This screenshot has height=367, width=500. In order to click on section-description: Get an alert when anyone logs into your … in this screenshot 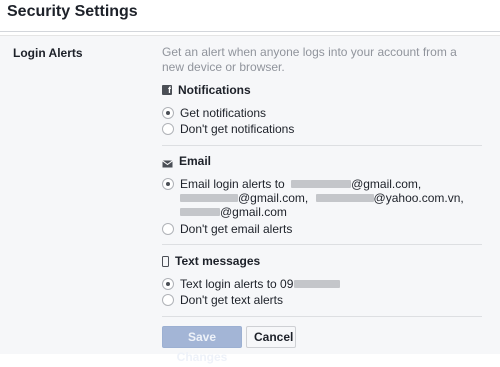, I will do `click(309, 59)`.